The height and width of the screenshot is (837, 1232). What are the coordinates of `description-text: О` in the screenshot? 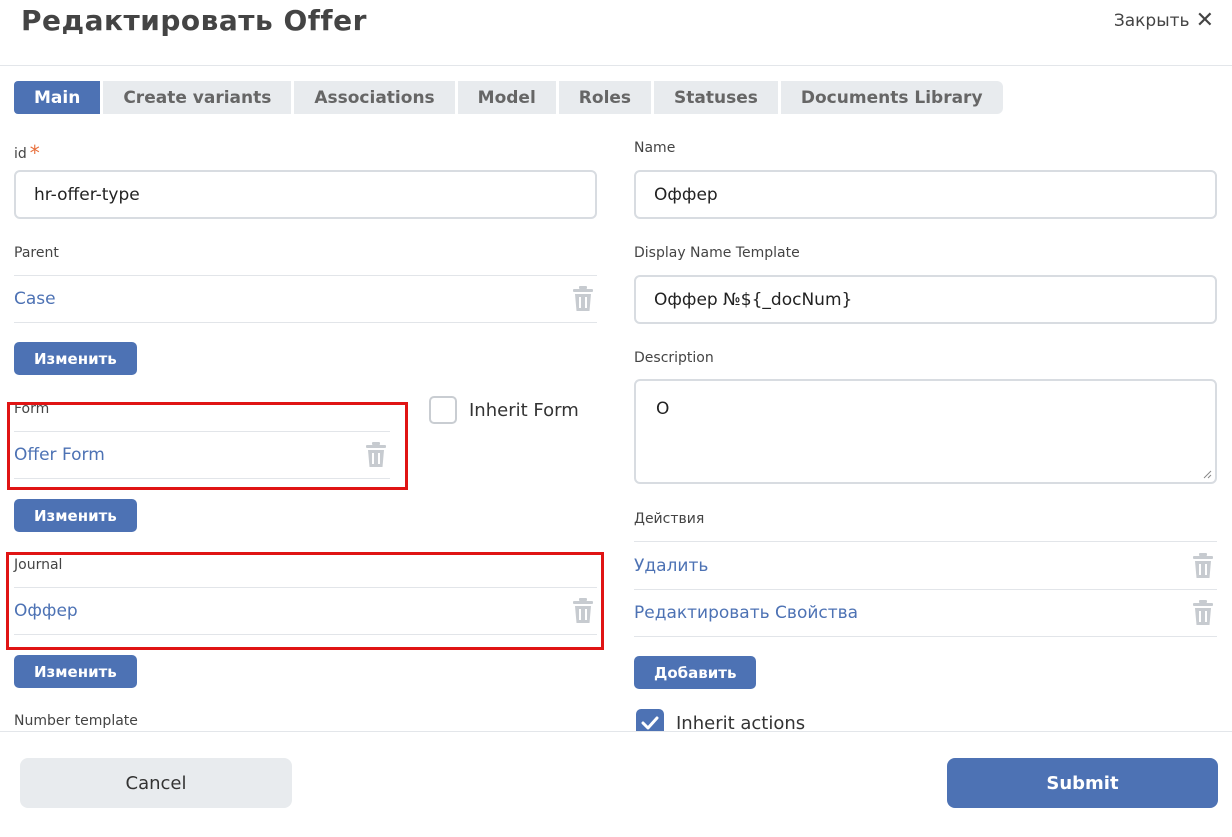 It's located at (663, 409).